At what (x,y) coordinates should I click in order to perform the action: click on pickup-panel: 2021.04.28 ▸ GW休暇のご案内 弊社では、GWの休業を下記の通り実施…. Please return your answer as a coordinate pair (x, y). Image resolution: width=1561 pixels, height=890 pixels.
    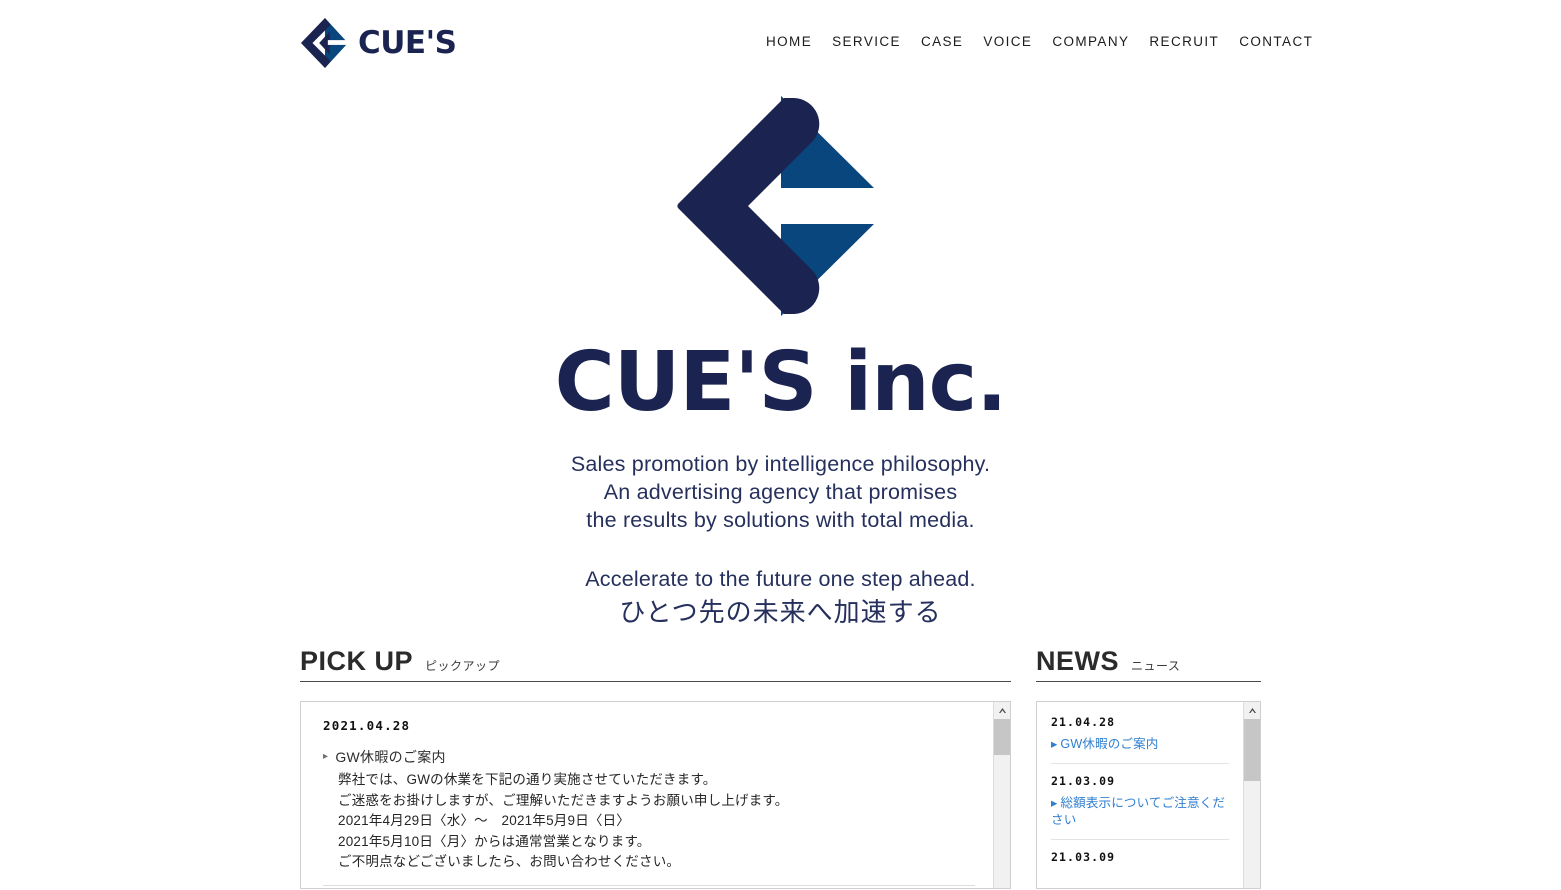
    Looking at the image, I should click on (655, 795).